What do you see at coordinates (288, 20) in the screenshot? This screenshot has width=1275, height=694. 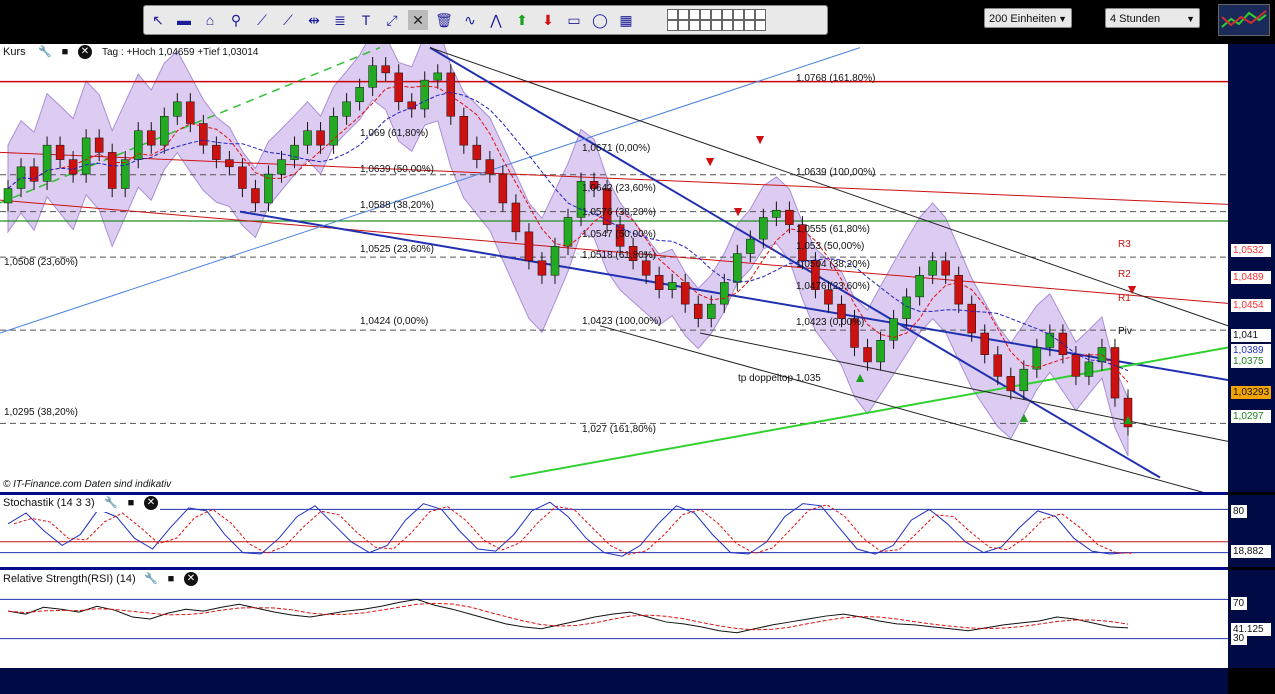 I see `ray-icon: ⟋` at bounding box center [288, 20].